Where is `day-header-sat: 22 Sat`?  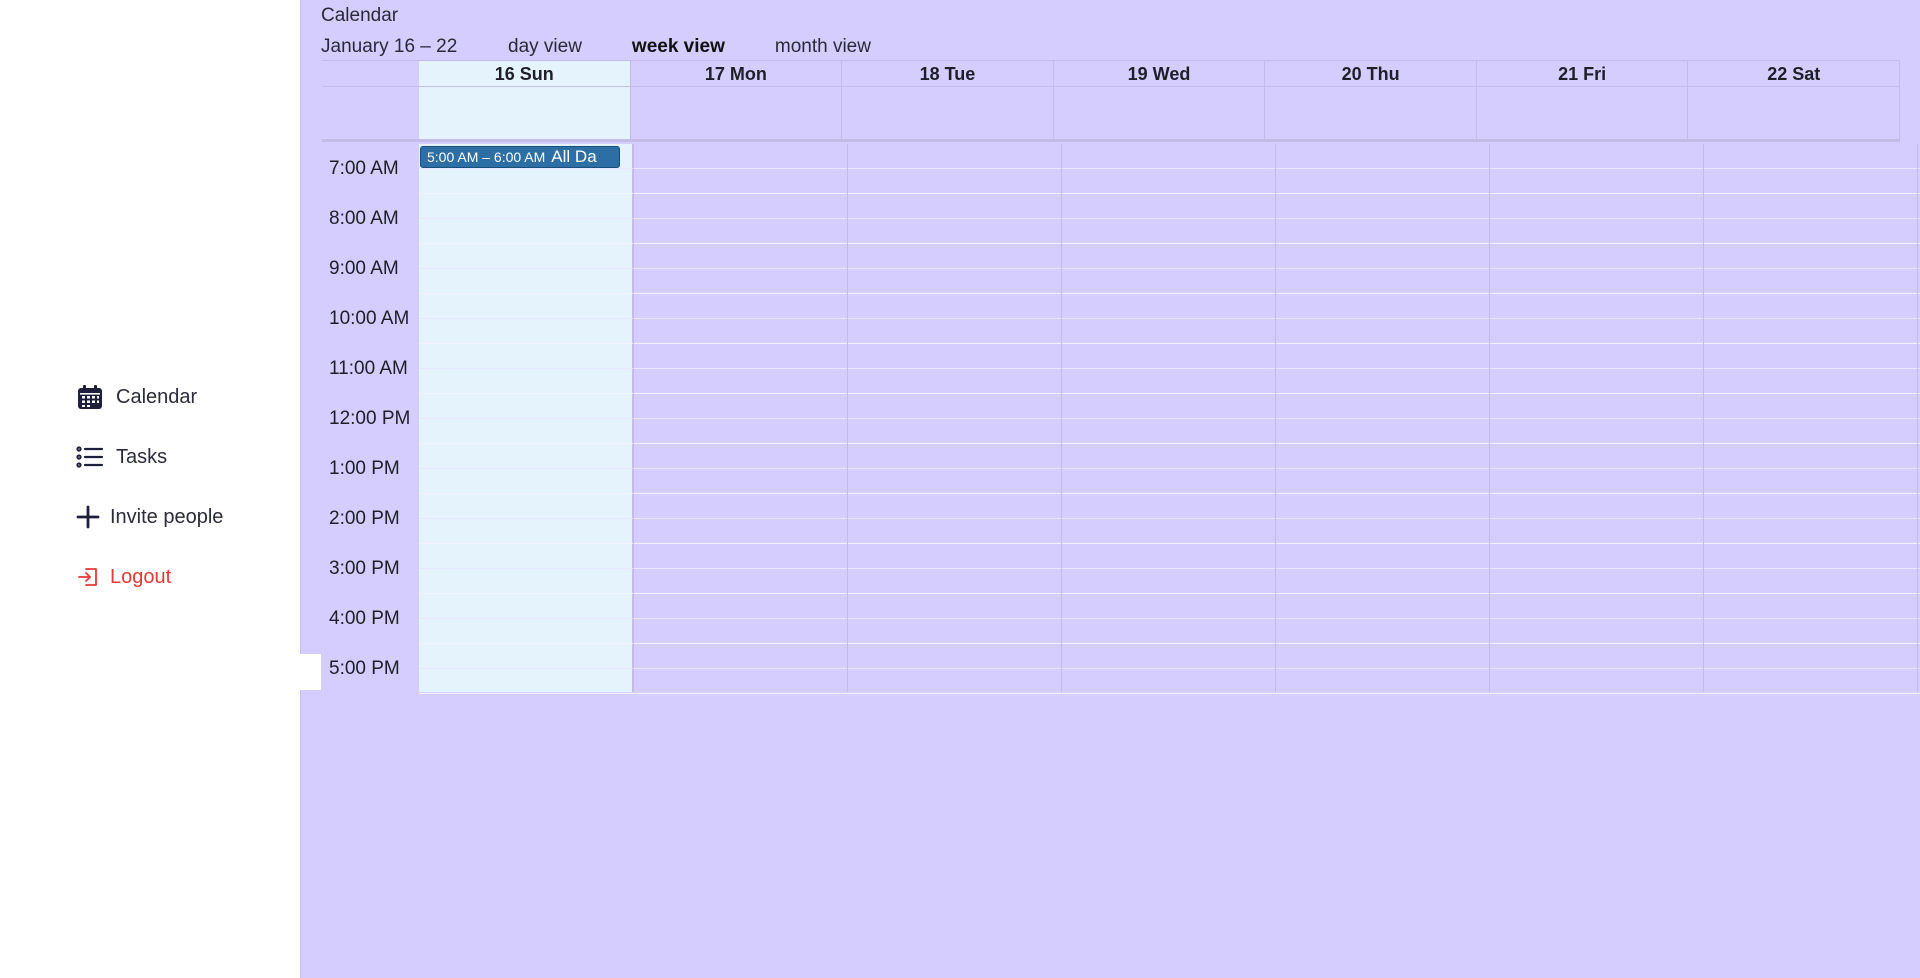
day-header-sat: 22 Sat is located at coordinates (1794, 73).